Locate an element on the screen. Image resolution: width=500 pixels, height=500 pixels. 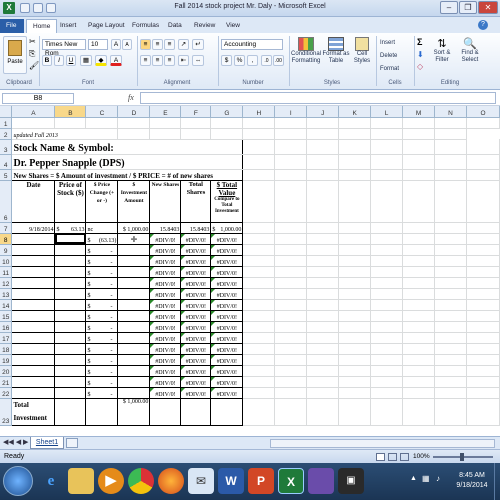
row-header: 21 is located at coordinates (6, 382).